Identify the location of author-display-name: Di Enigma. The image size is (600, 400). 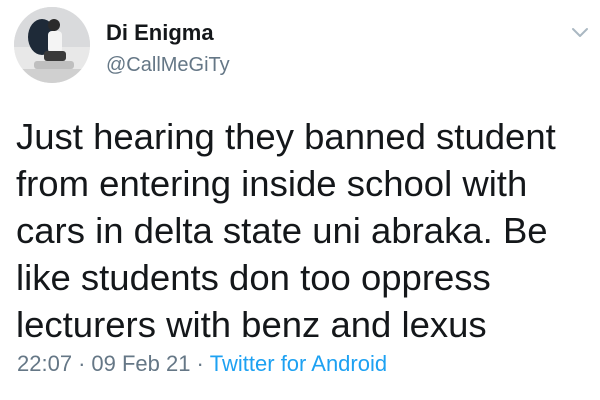
(160, 33).